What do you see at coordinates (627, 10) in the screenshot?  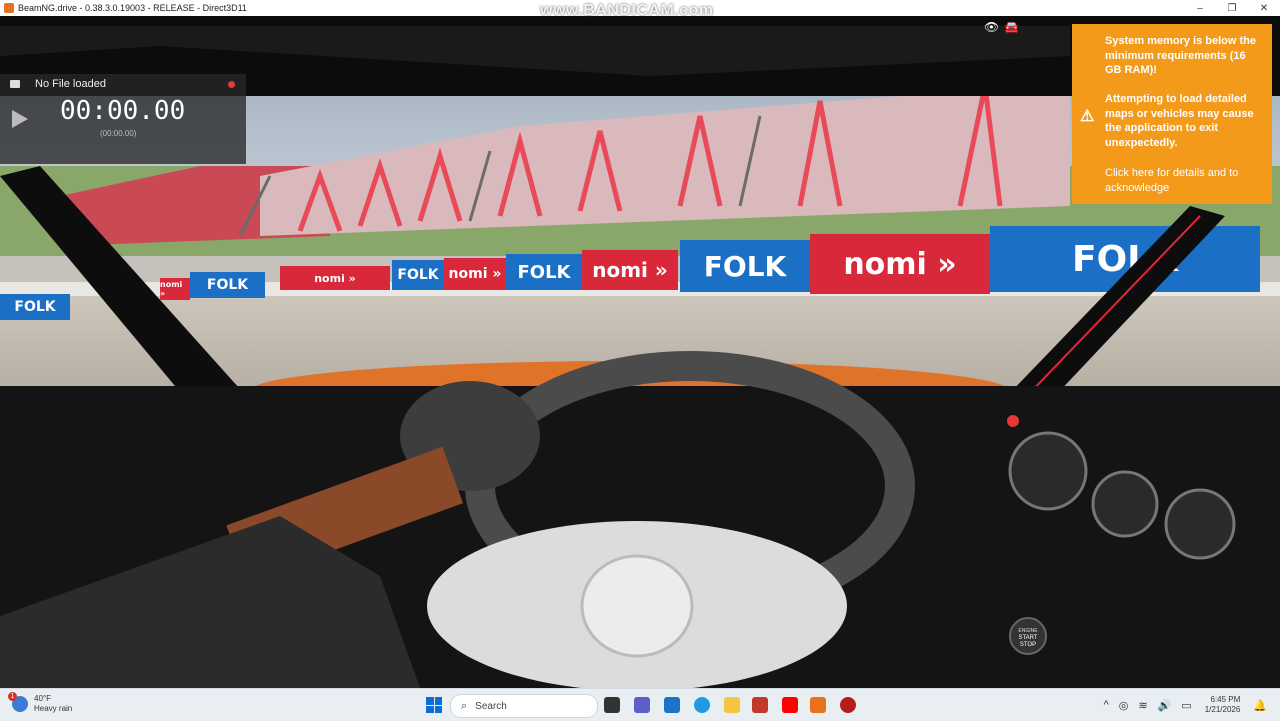 I see `bandicam-watermark: www.BANDICAM.com` at bounding box center [627, 10].